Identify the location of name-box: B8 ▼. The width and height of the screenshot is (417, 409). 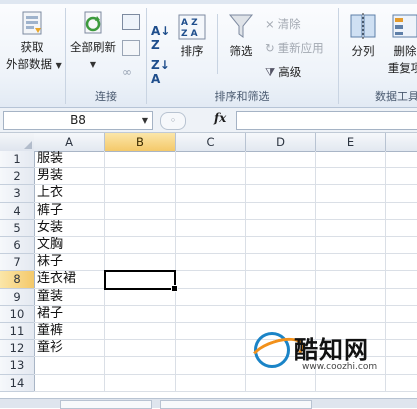
(78, 120).